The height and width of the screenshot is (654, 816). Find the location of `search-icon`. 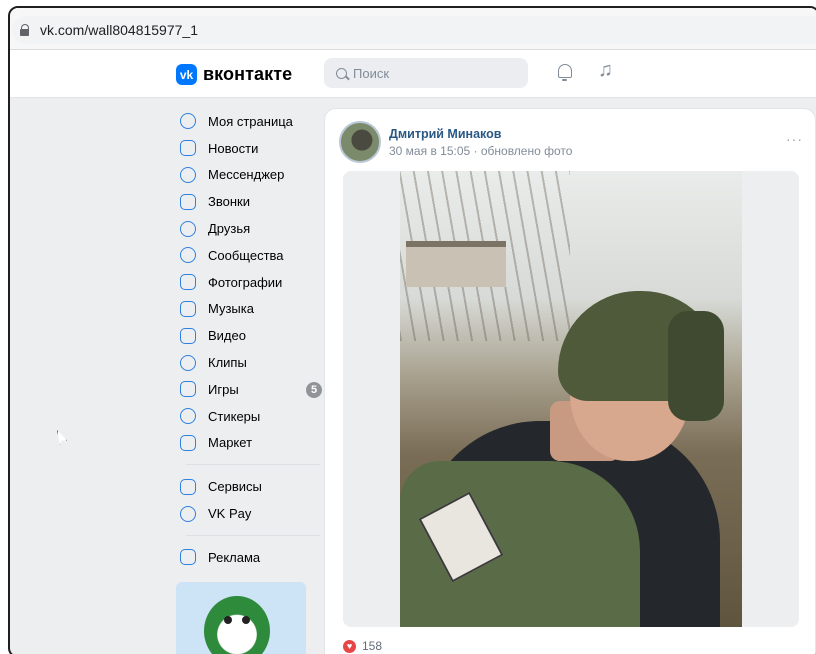

search-icon is located at coordinates (341, 73).